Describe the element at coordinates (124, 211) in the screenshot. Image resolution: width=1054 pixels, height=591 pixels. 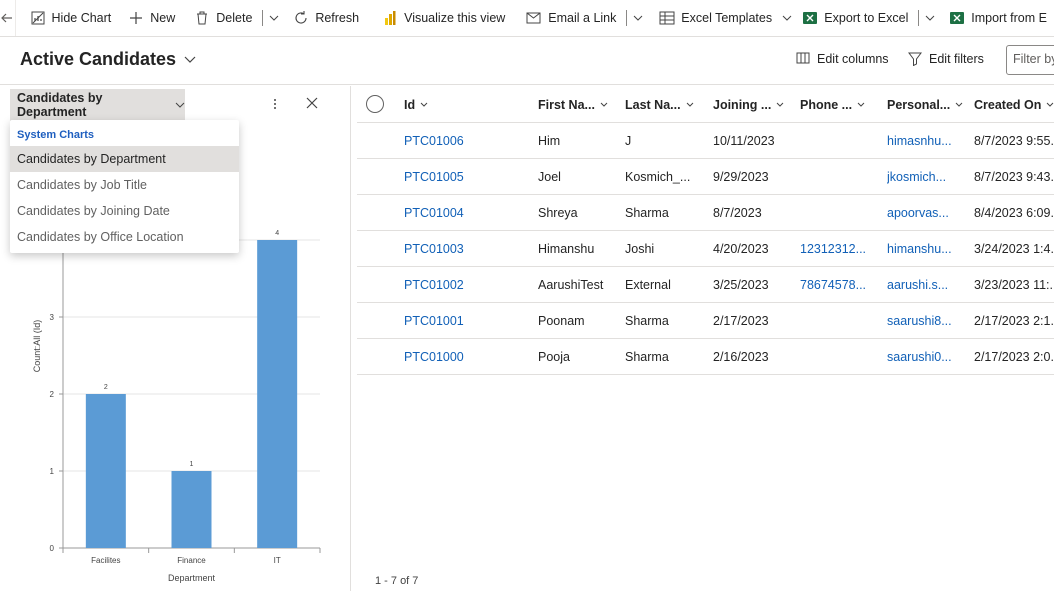
I see `dropdown-item-candidates-by-joining-date: Candidates by Joining Date` at that location.